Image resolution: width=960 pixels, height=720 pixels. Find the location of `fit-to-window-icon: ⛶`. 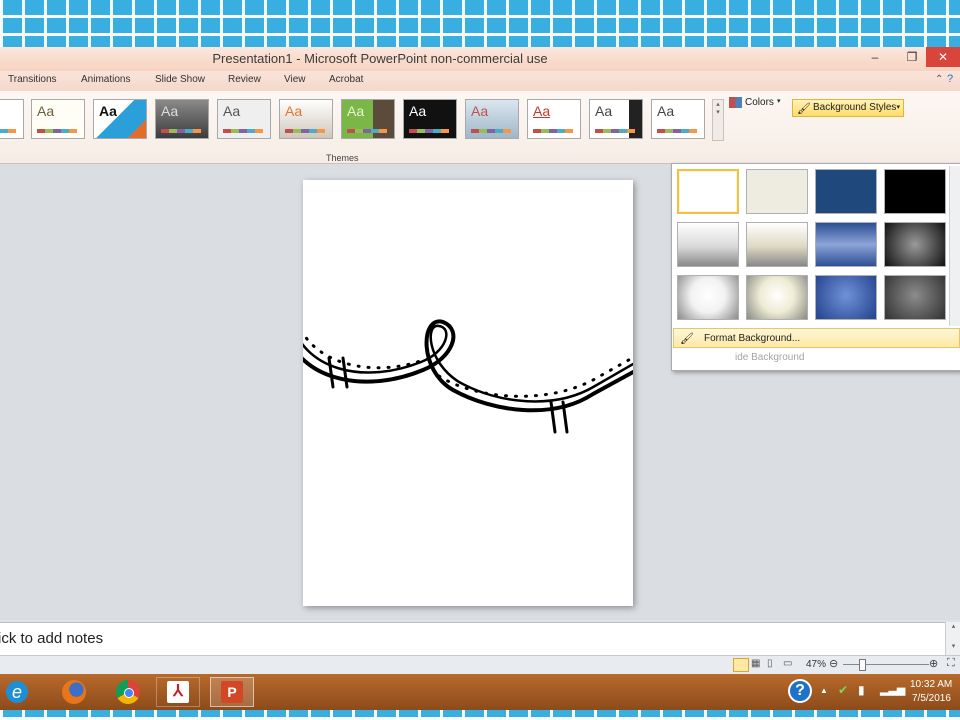

fit-to-window-icon: ⛶ is located at coordinates (951, 663).